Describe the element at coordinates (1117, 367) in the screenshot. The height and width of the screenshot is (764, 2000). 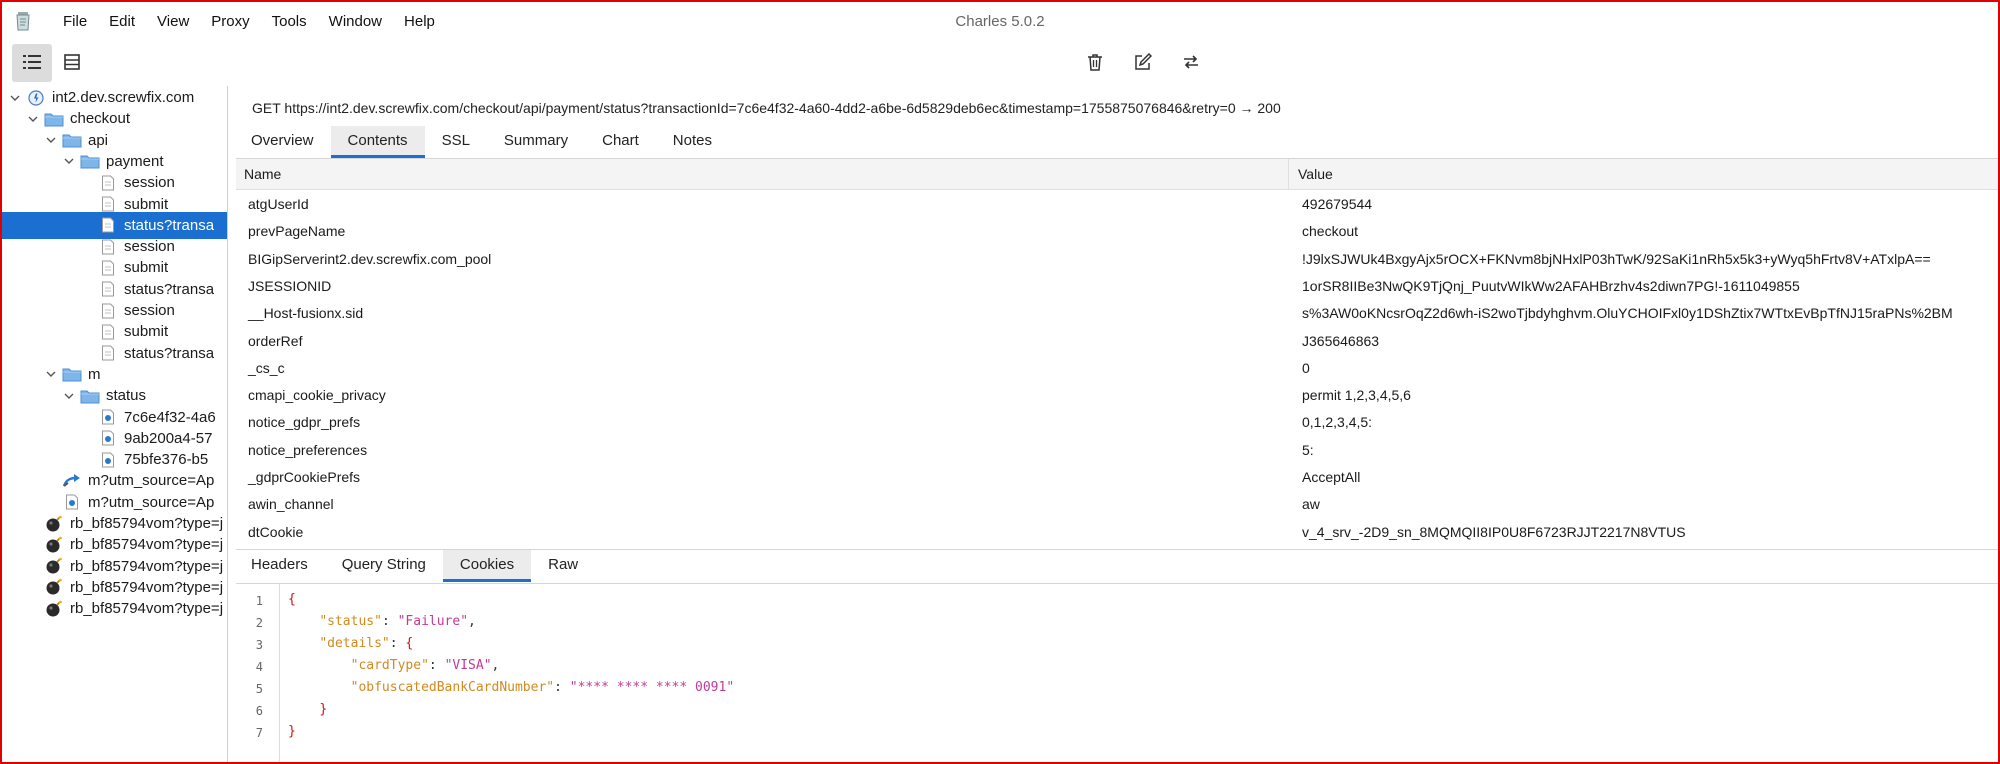
I see `table-row: _cs_c 0` at that location.